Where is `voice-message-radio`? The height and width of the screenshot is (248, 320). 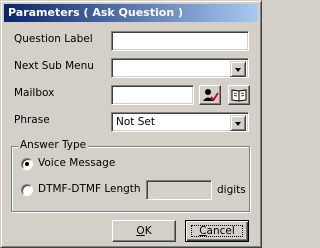 voice-message-radio is located at coordinates (27, 164).